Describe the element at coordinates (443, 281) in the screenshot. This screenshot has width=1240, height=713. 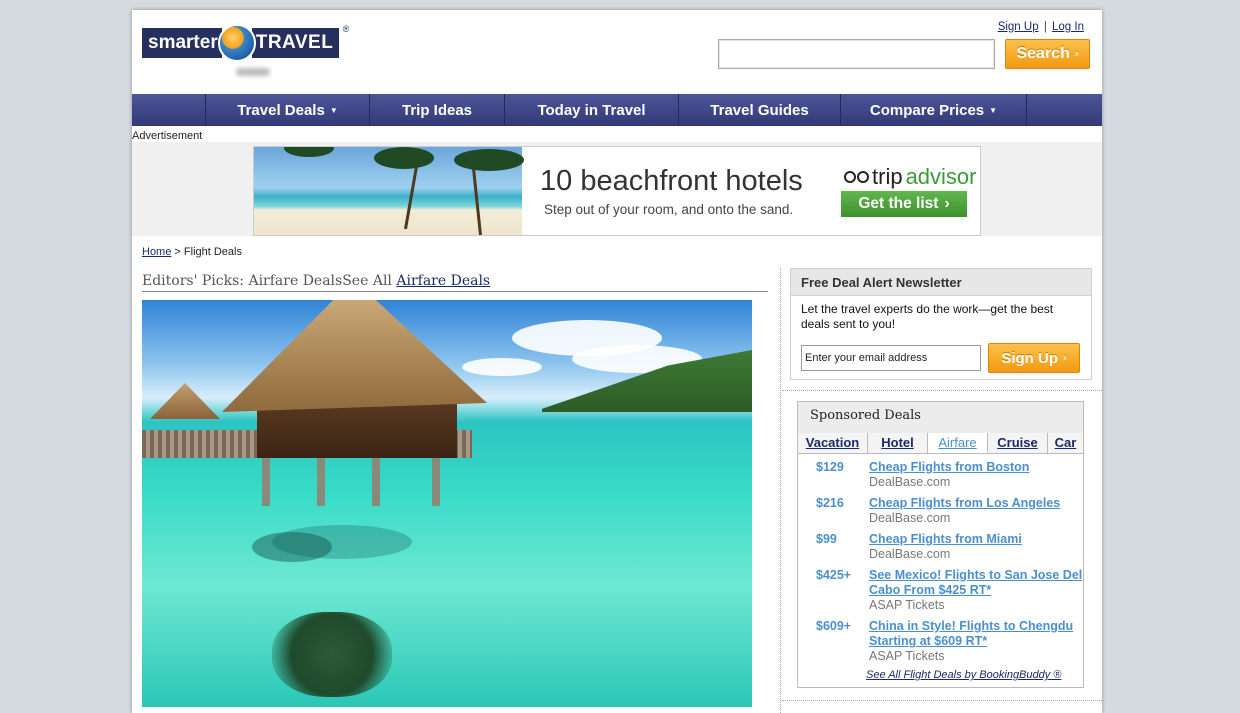
I see `airfare-deals-link: Airfare Deals` at that location.